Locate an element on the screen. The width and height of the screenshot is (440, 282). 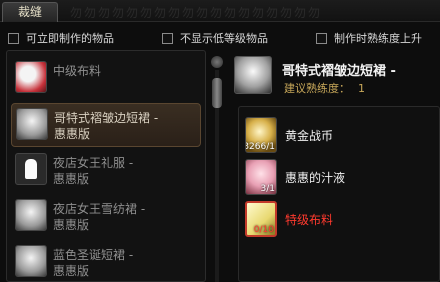
filter-craftable: 可立即制作的物品 is located at coordinates (61, 38).